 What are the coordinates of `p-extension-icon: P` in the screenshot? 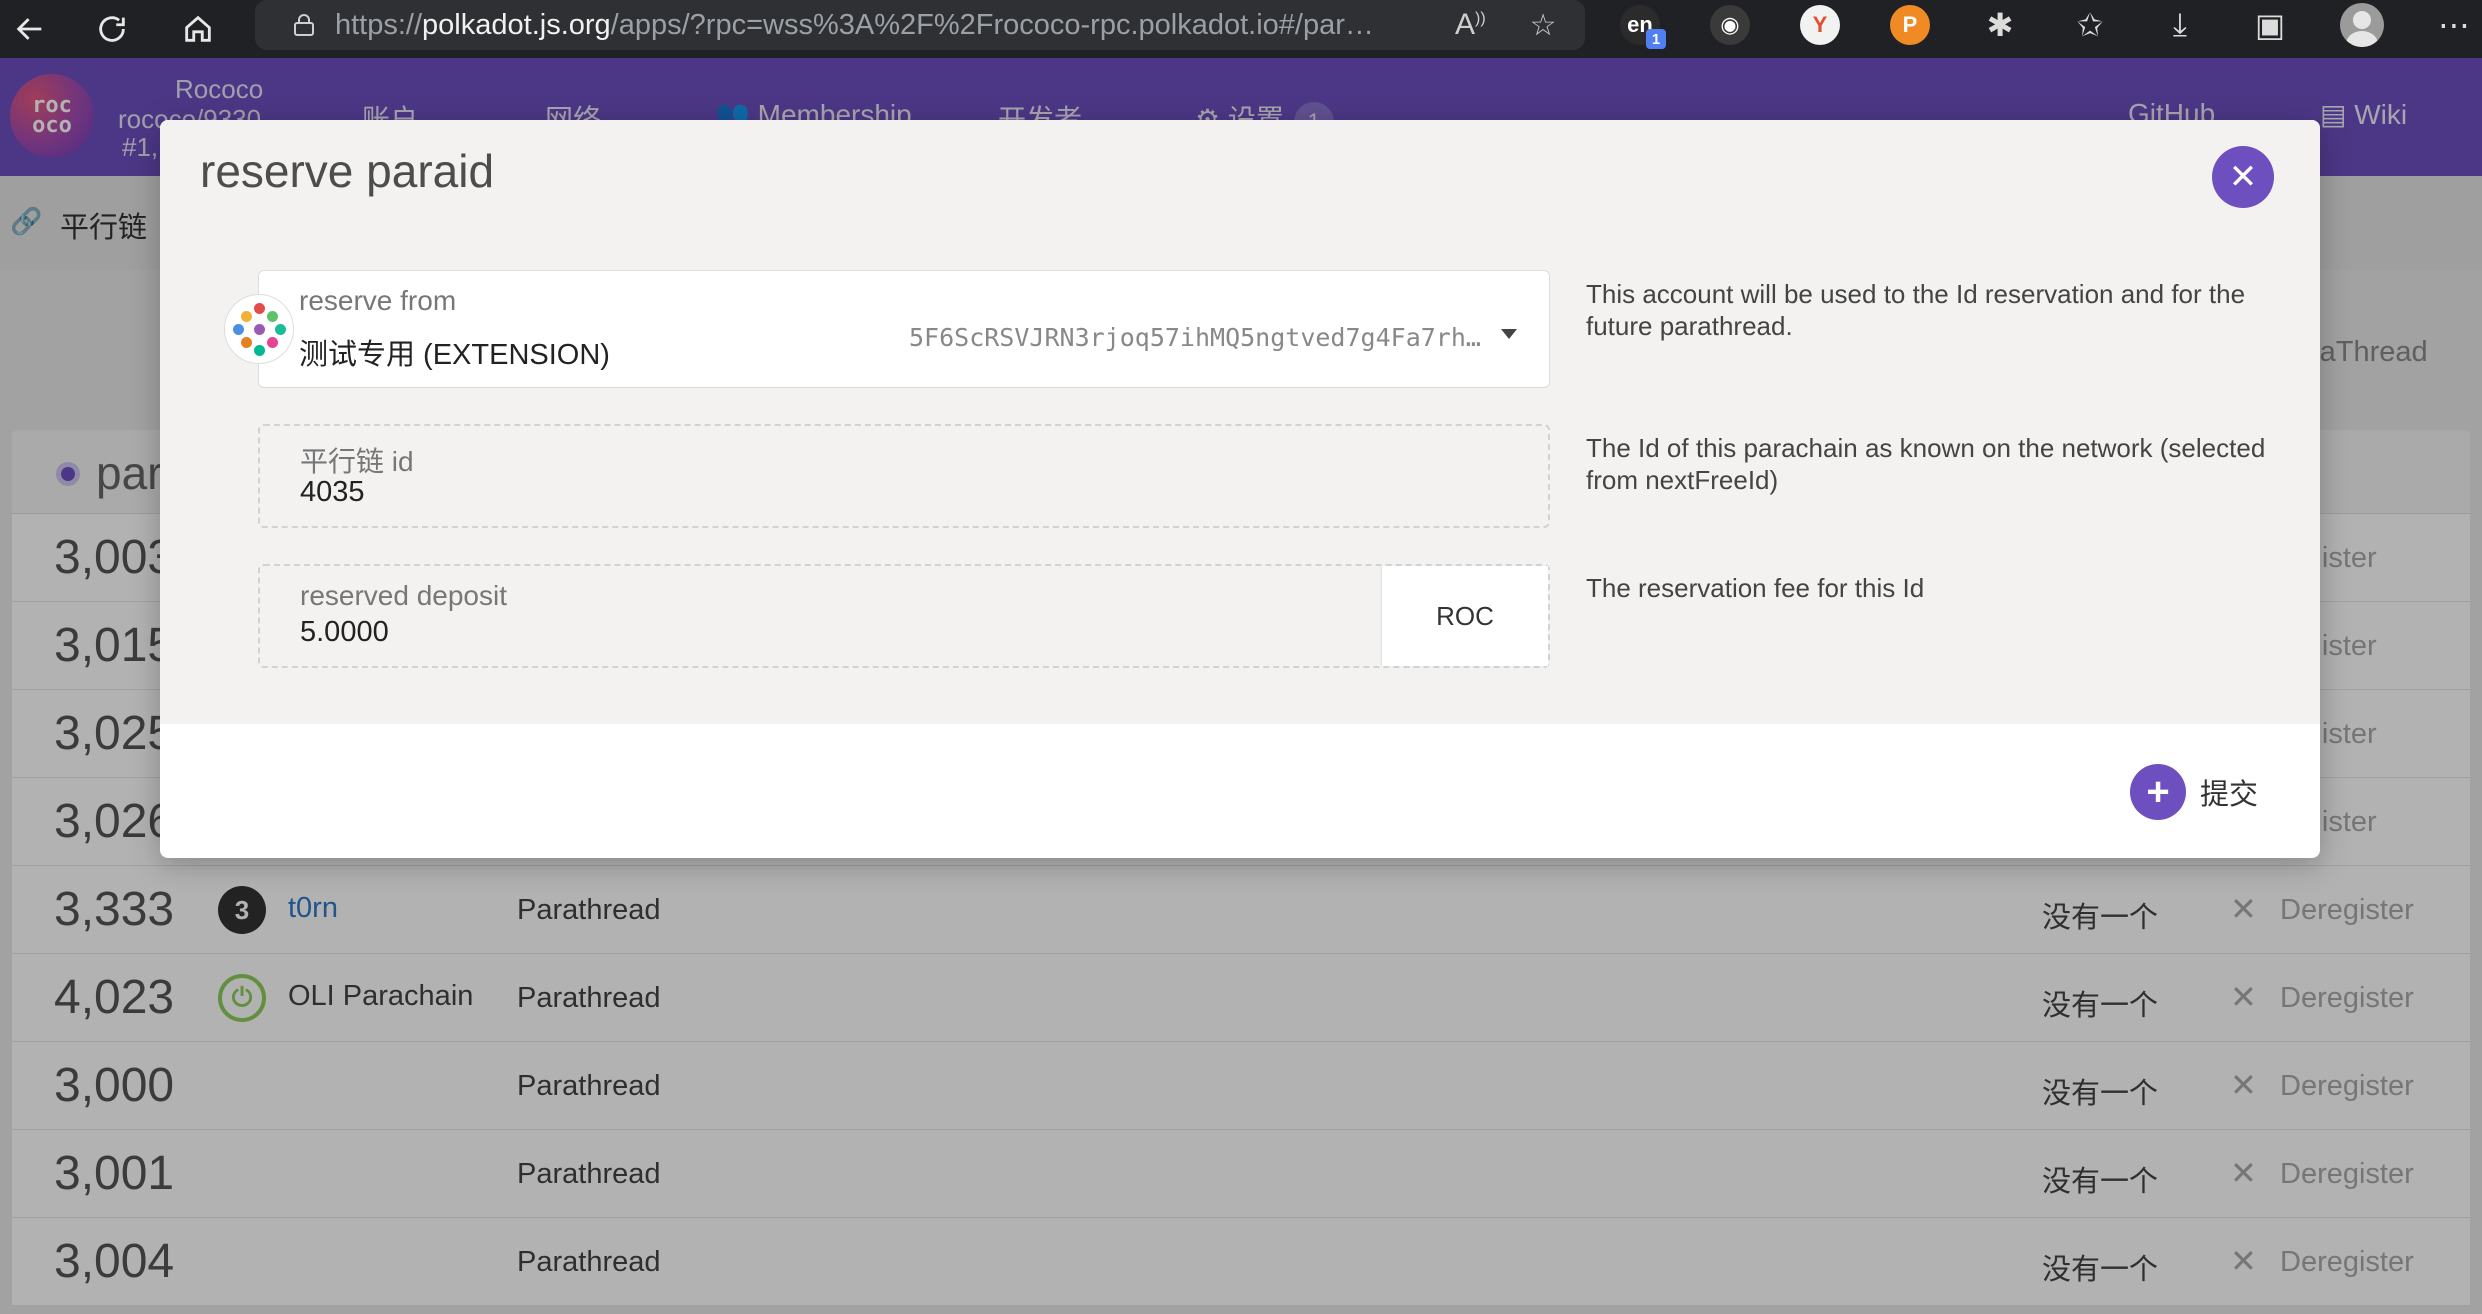 It's located at (1910, 25).